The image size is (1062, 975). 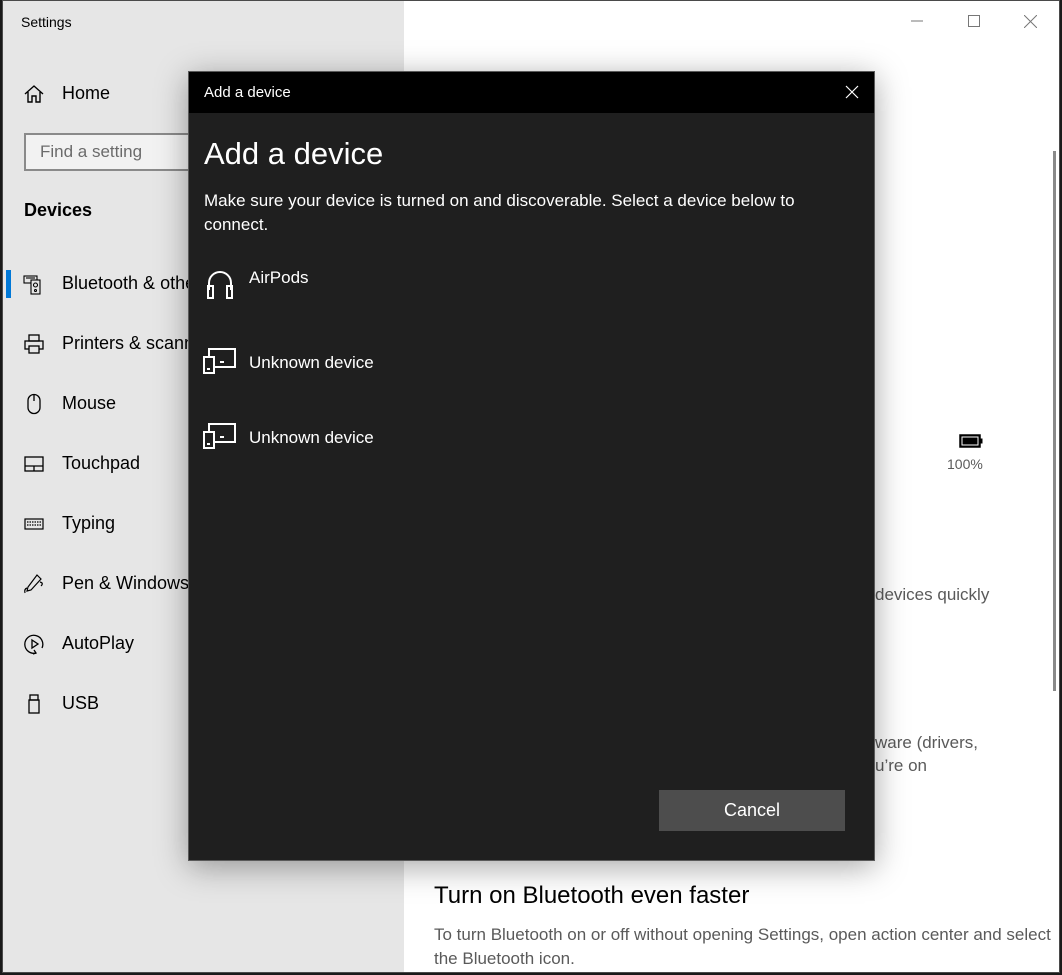 I want to click on cancel-button: Cancel, so click(x=752, y=810).